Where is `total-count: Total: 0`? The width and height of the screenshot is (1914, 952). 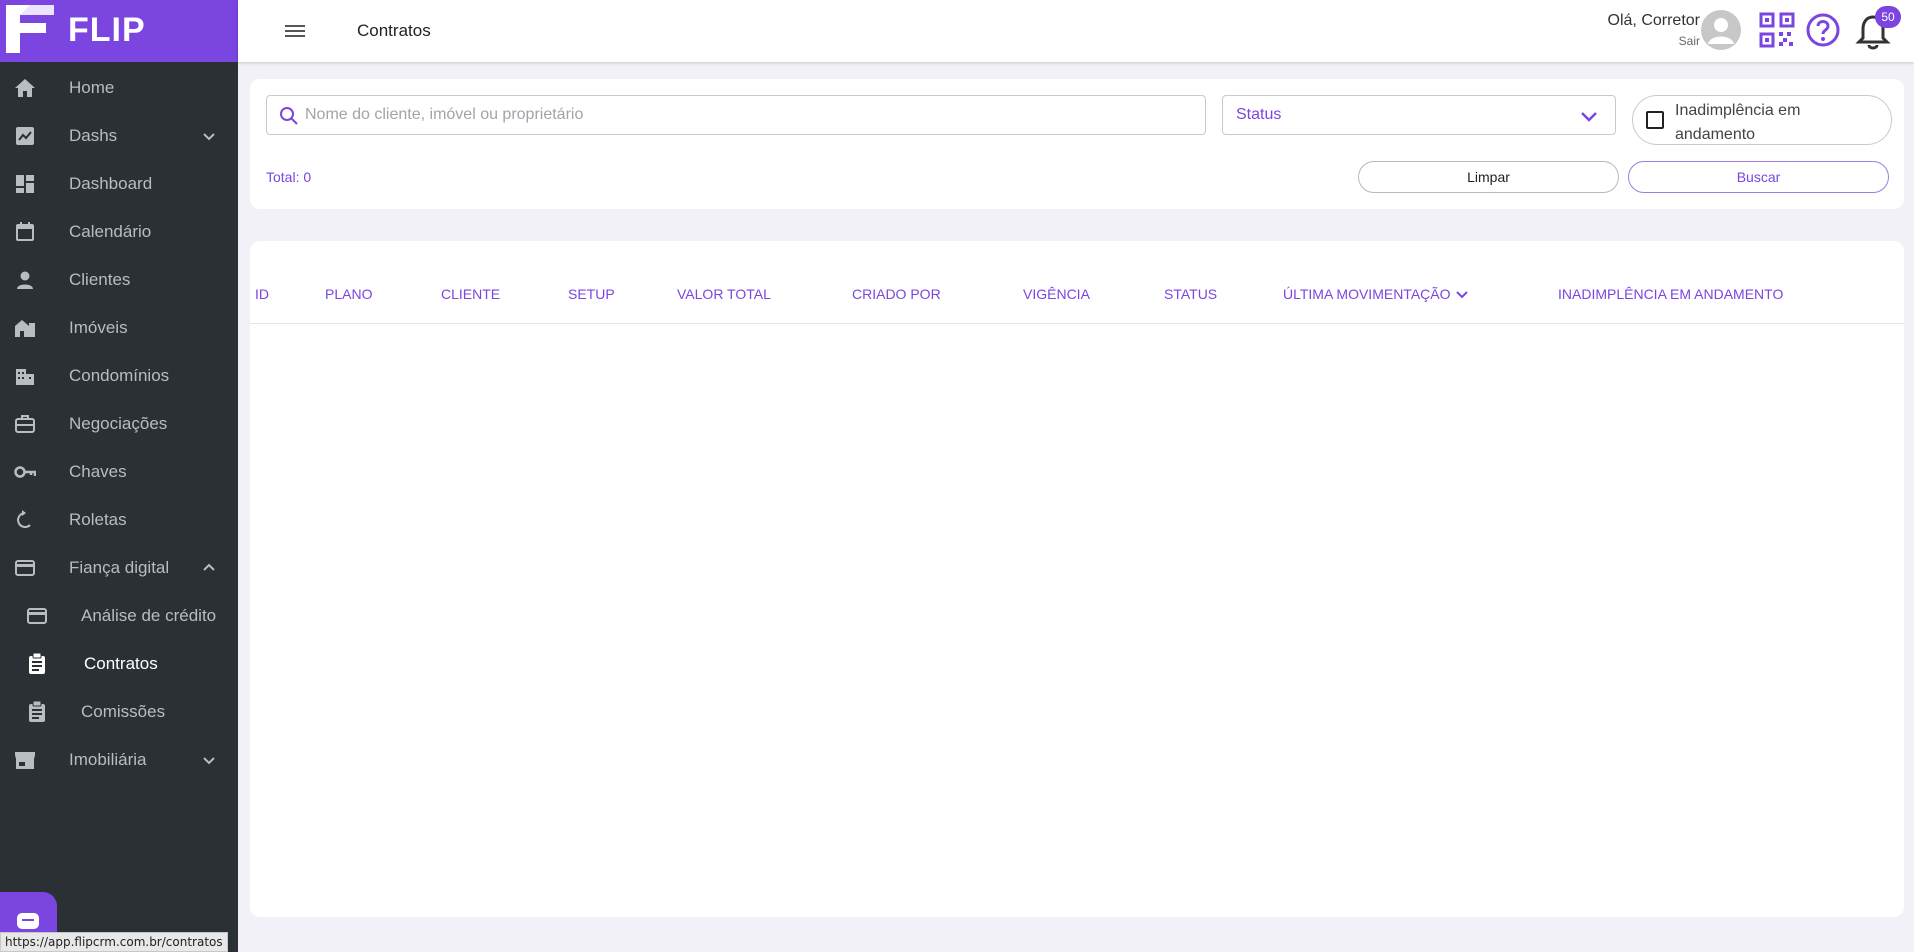 total-count: Total: 0 is located at coordinates (289, 177).